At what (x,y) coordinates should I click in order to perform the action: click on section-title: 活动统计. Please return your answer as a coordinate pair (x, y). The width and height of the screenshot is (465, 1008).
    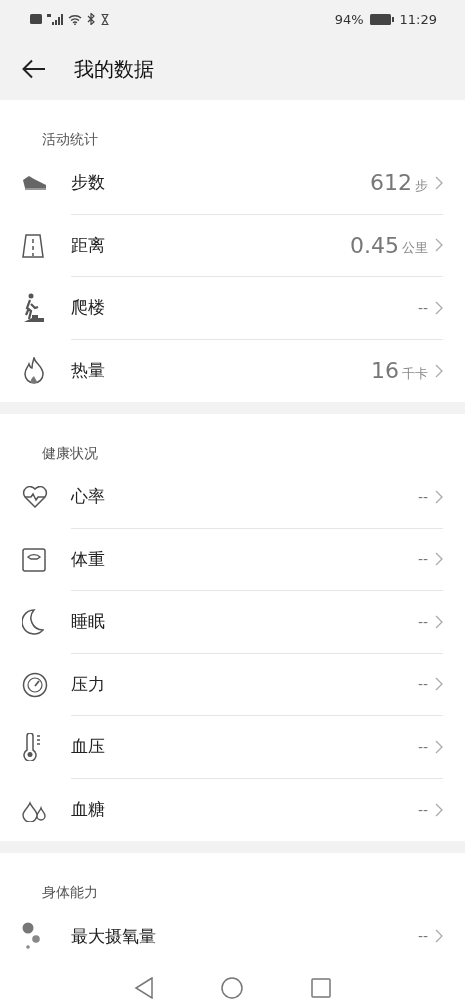
    Looking at the image, I should click on (69, 139).